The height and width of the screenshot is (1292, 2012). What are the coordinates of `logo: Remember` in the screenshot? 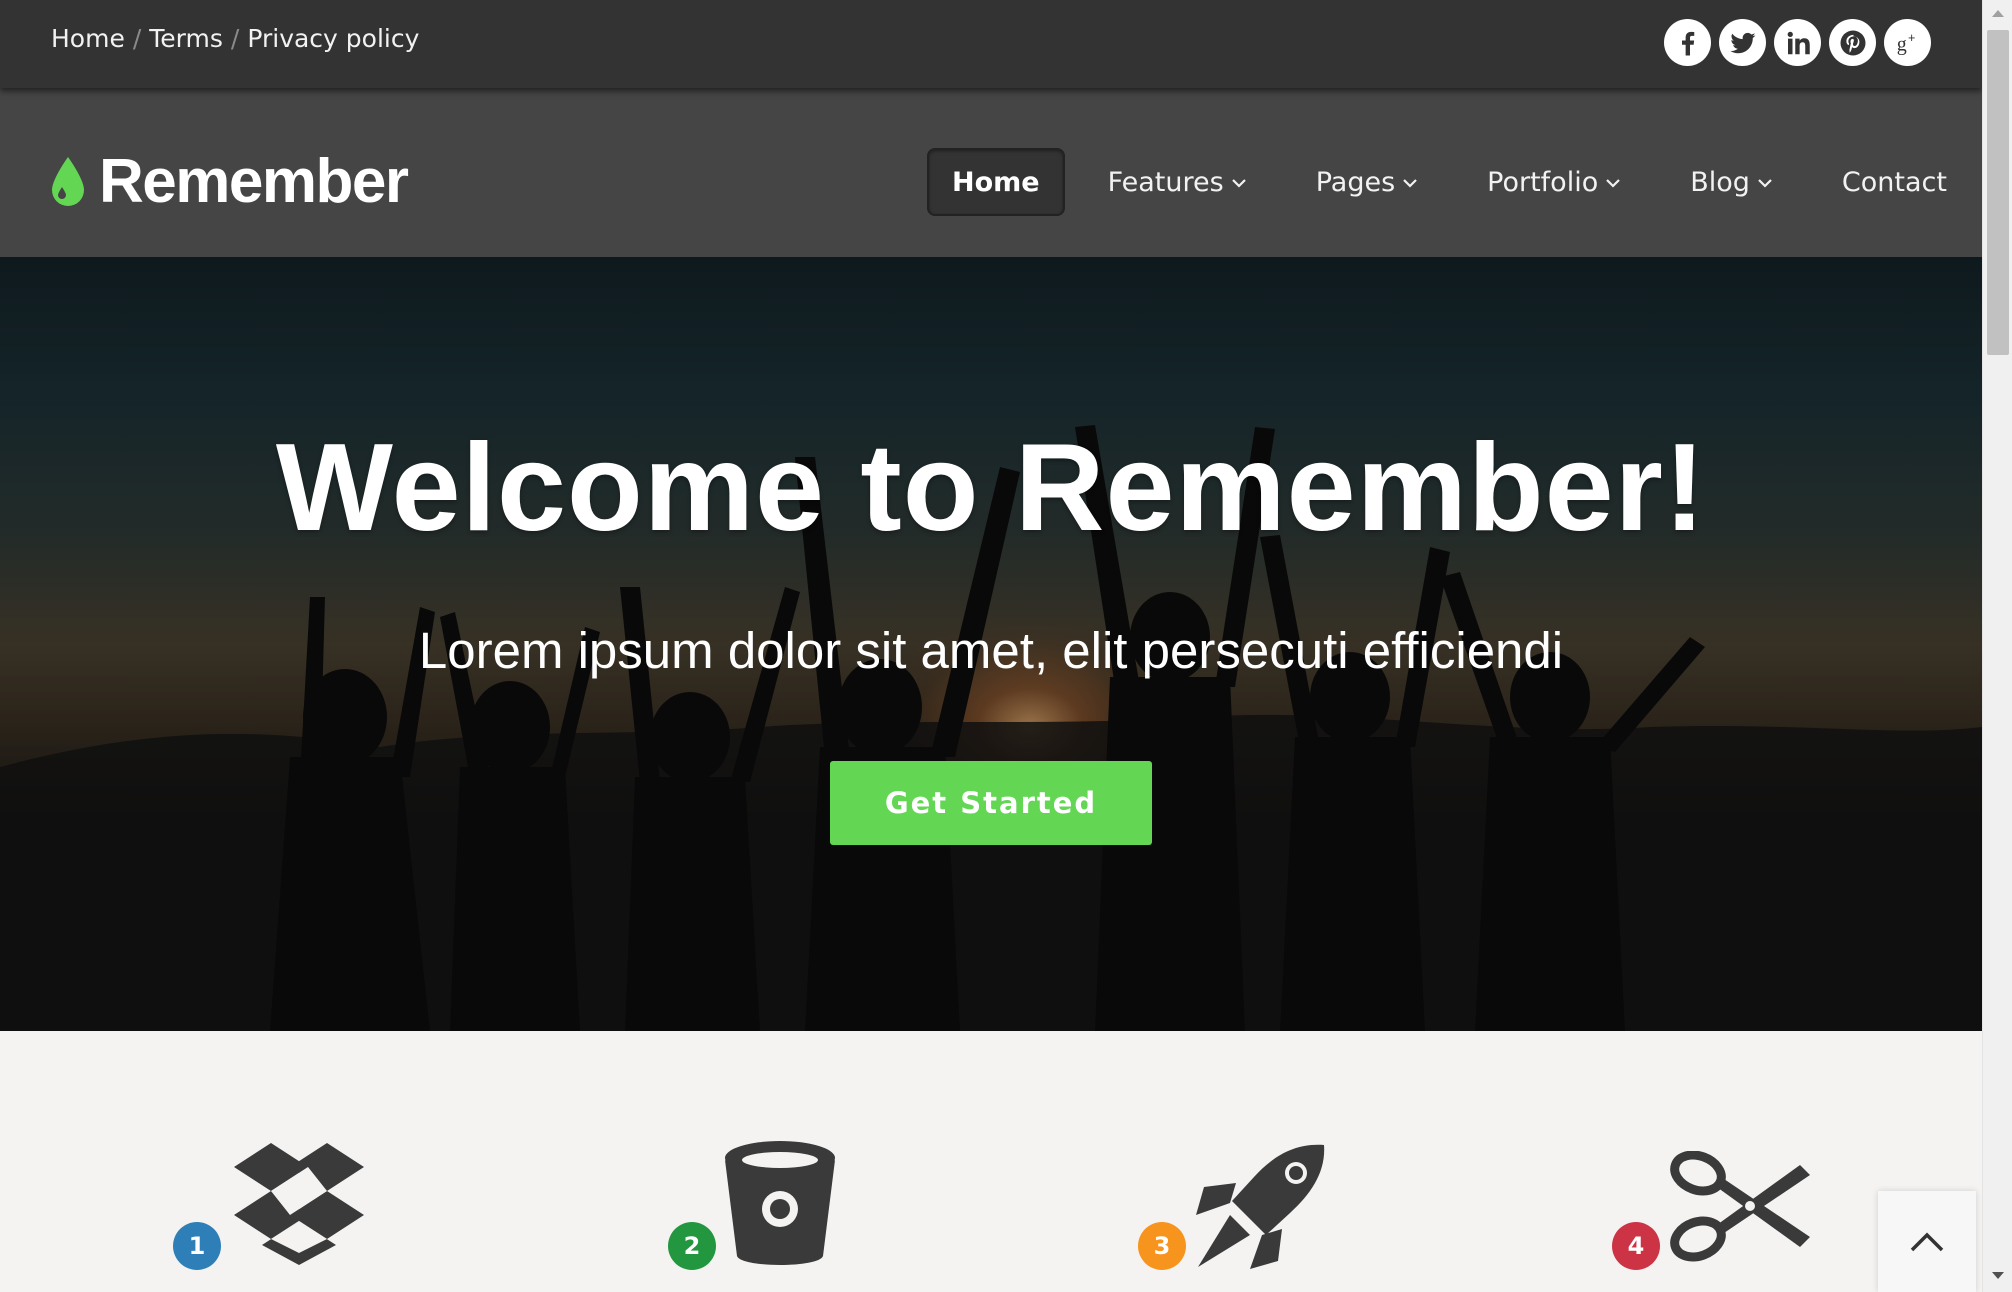 It's located at (229, 181).